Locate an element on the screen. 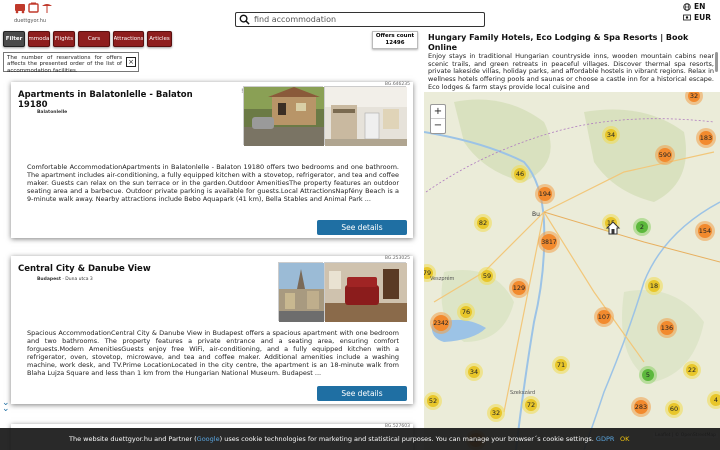  map-cluster-count: 52 is located at coordinates (433, 401).